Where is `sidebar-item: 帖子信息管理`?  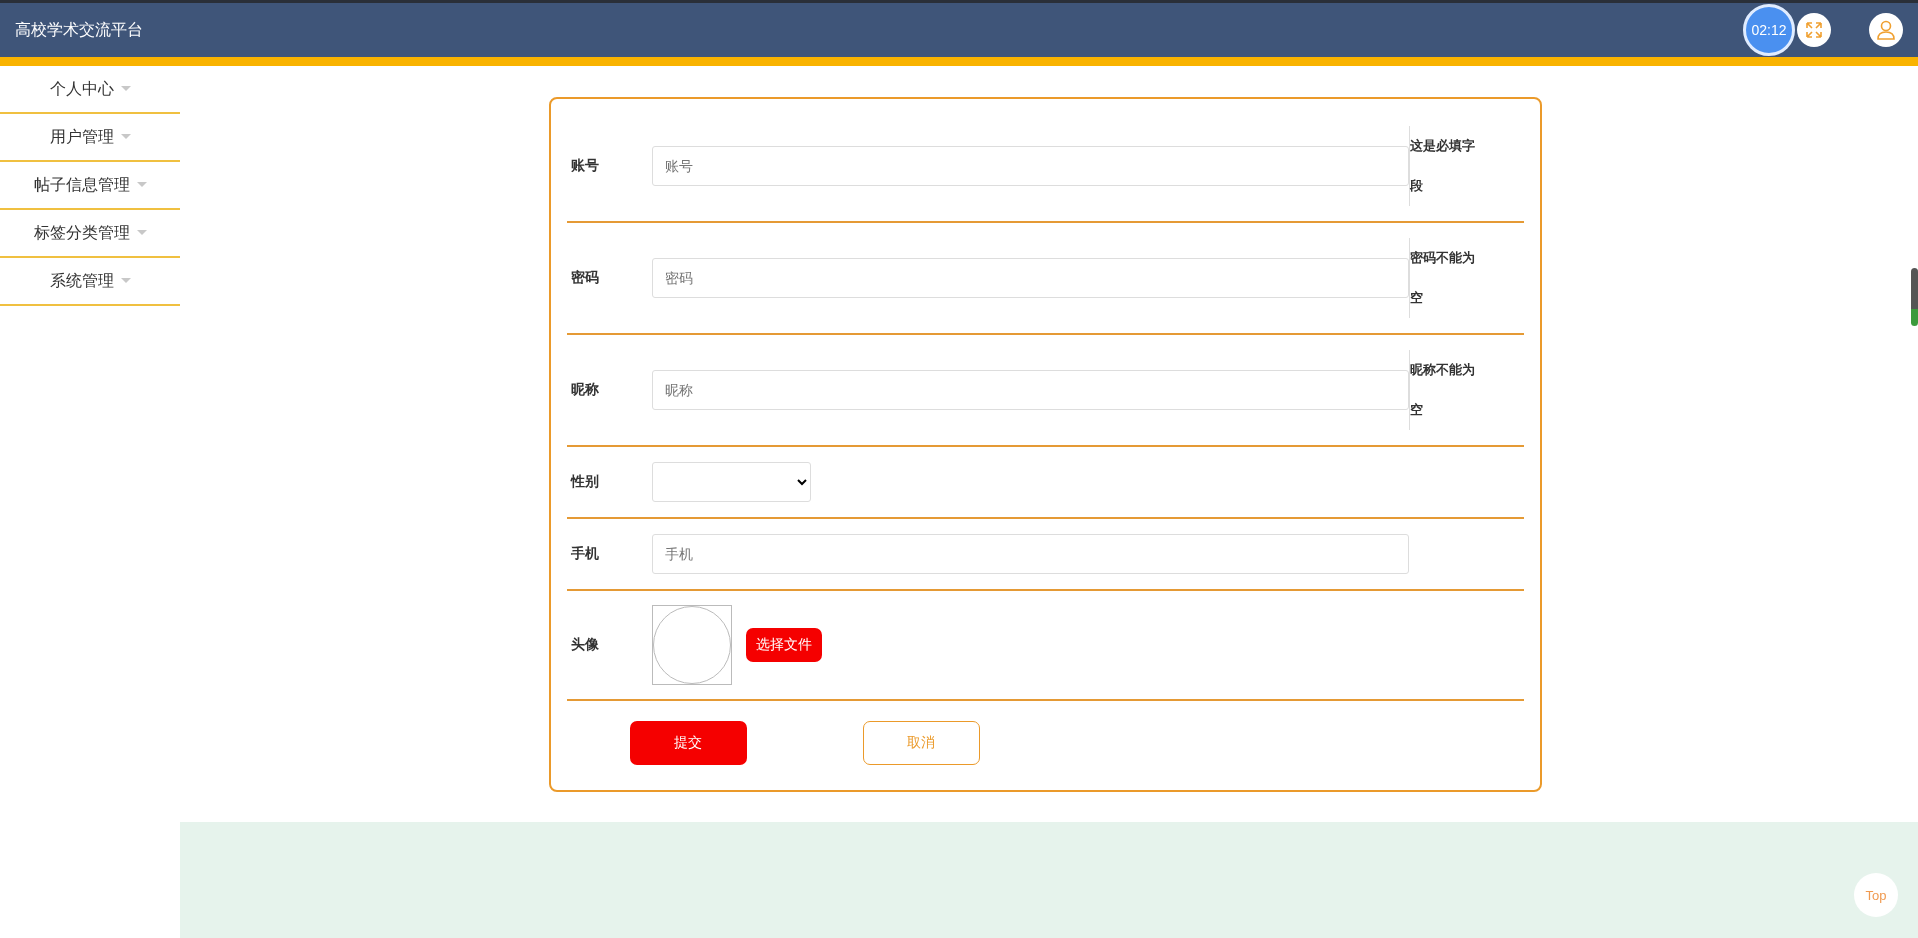
sidebar-item: 帖子信息管理 is located at coordinates (90, 186).